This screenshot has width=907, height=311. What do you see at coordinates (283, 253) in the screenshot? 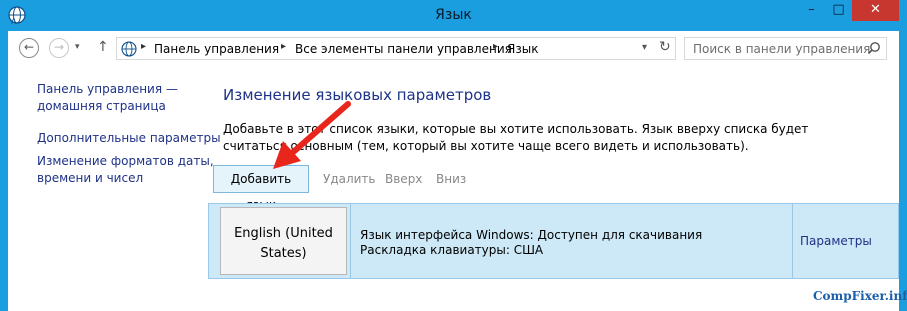
I see `language-name-line2: States)` at bounding box center [283, 253].